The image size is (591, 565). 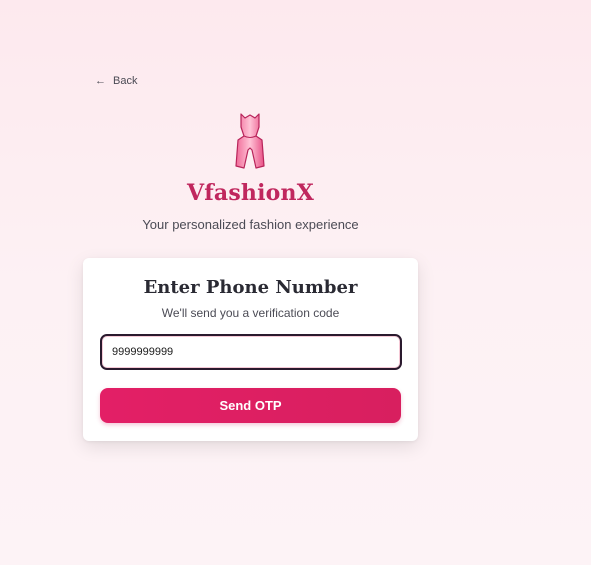 I want to click on card-subtitle: We'll send you a verification code, so click(x=250, y=313).